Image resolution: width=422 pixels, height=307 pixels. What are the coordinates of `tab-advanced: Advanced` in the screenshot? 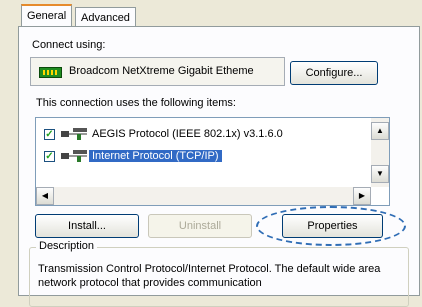 It's located at (105, 16).